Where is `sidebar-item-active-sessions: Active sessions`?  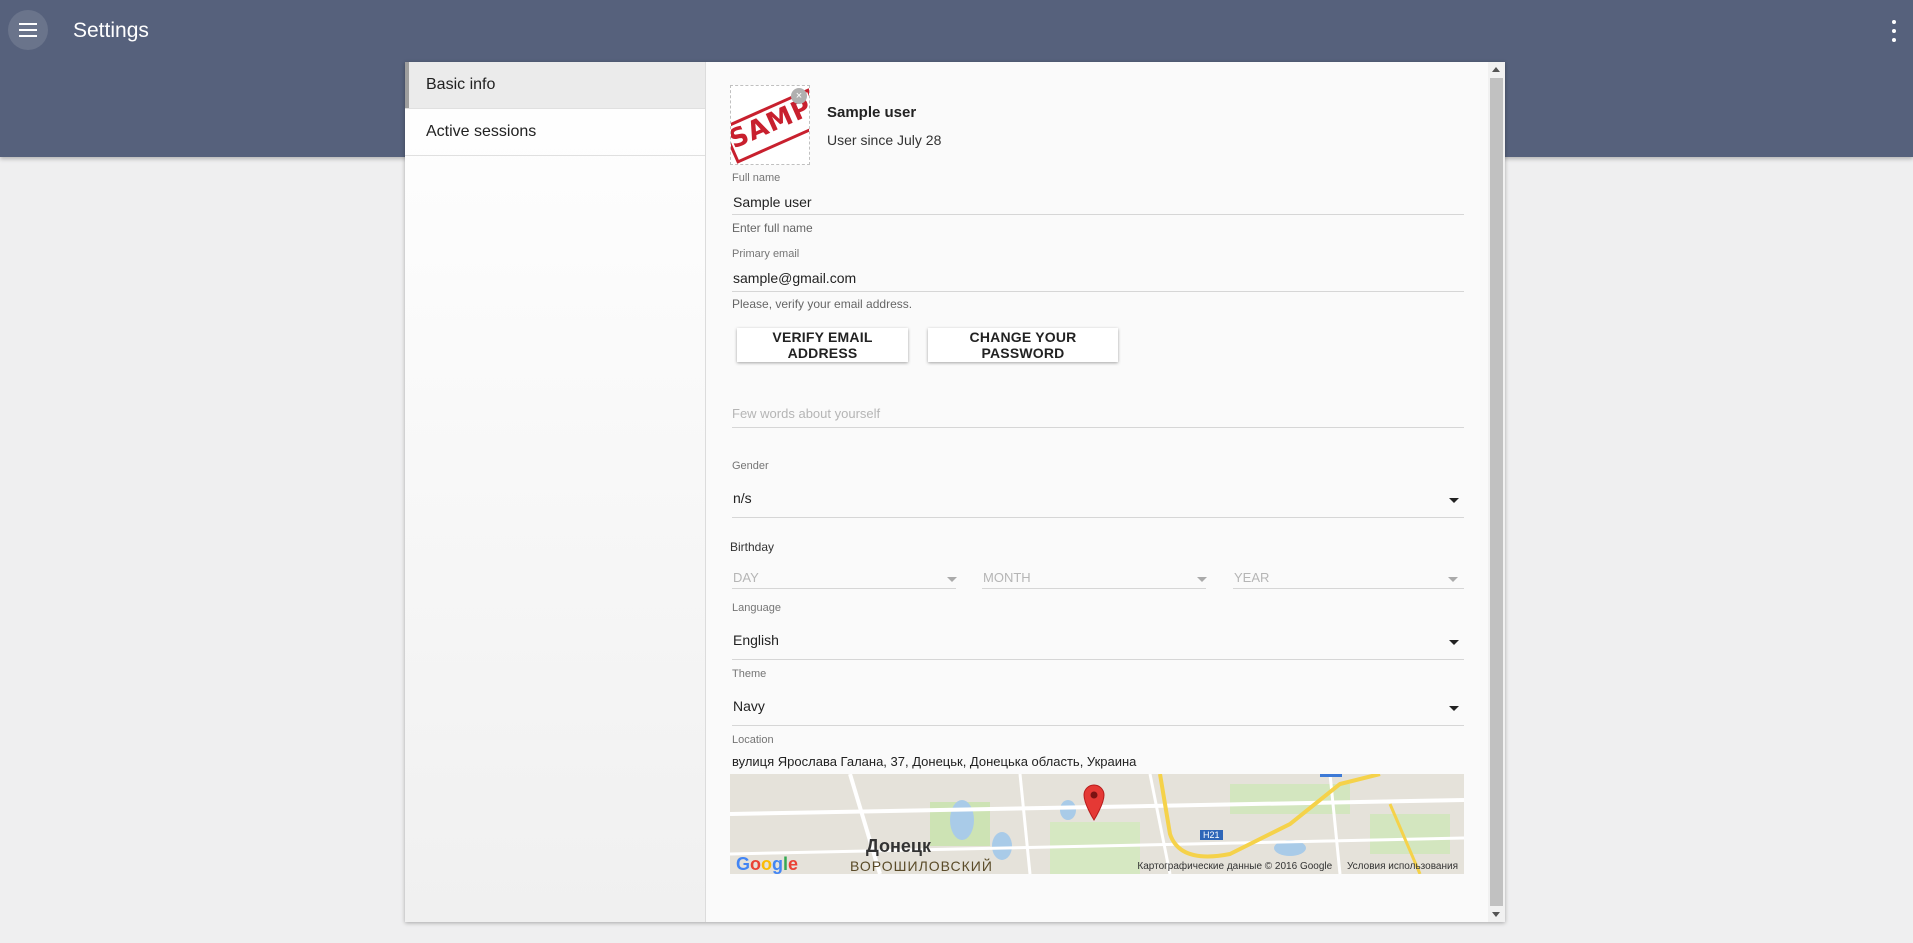
sidebar-item-active-sessions: Active sessions is located at coordinates (555, 132).